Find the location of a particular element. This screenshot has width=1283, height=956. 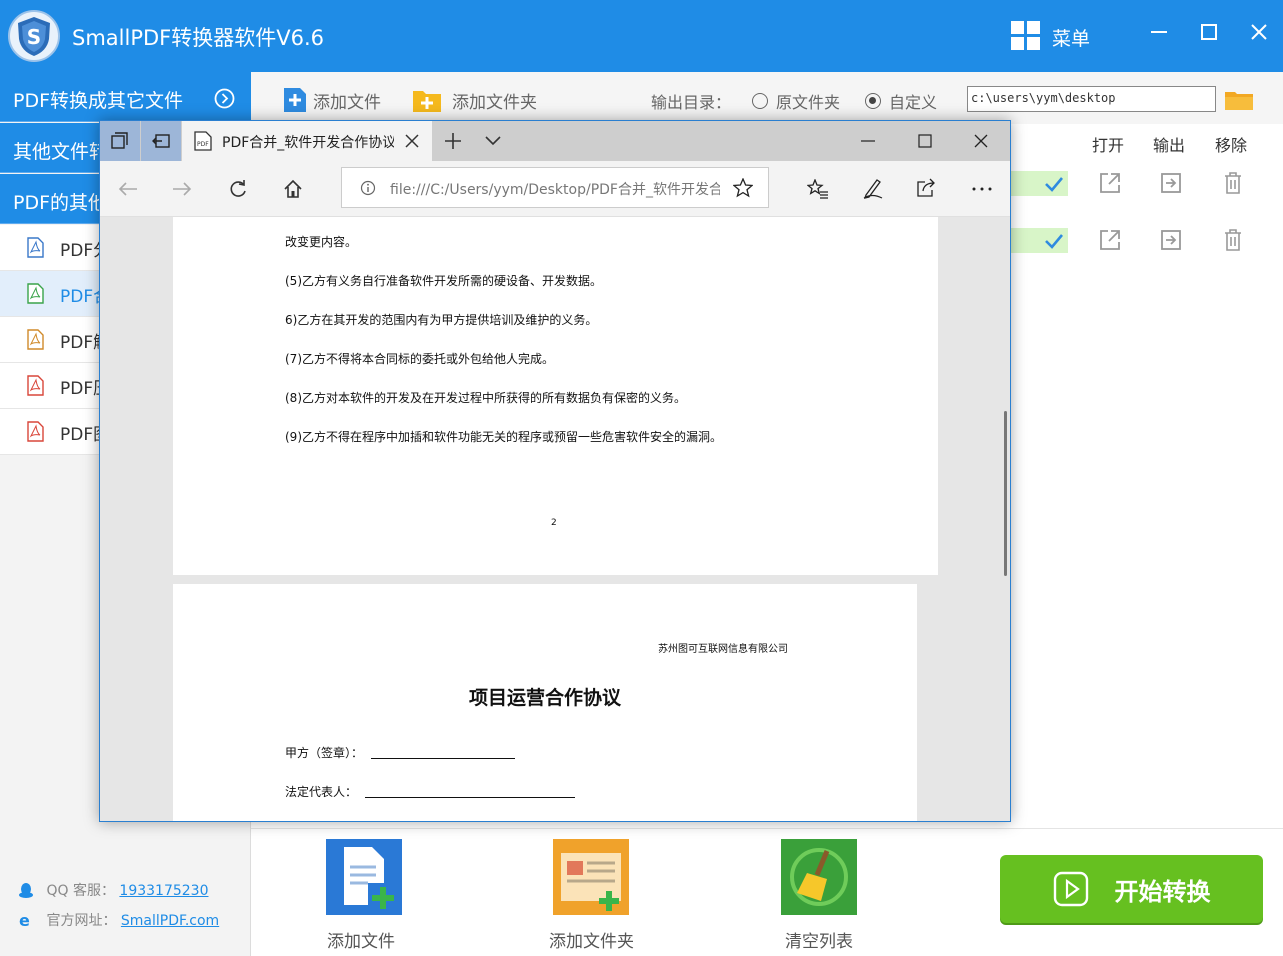

share-icon is located at coordinates (927, 188).